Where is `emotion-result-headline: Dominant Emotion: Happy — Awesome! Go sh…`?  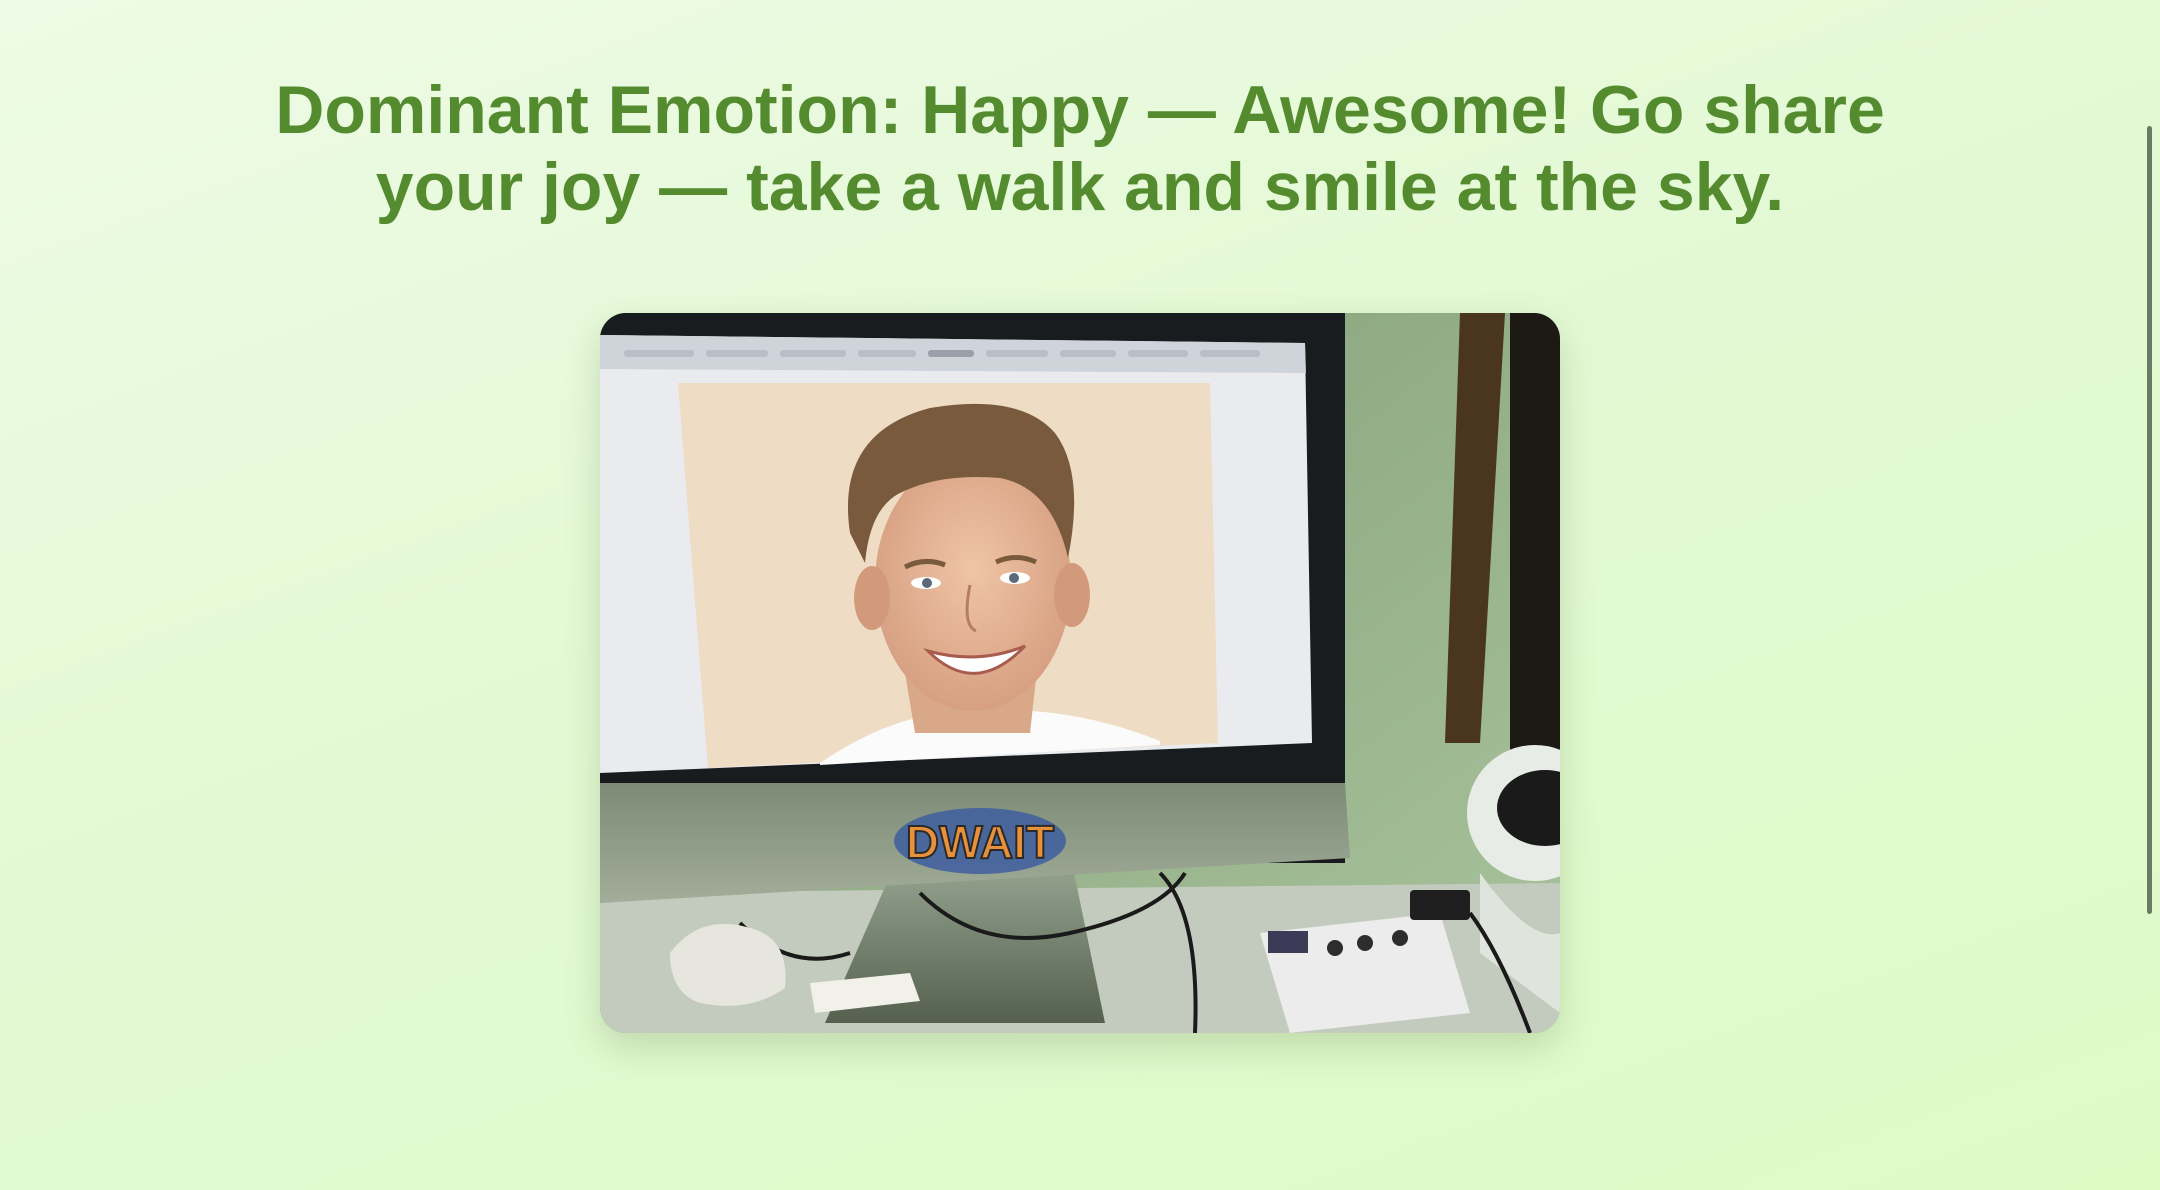 emotion-result-headline: Dominant Emotion: Happy — Awesome! Go sh… is located at coordinates (1080, 148).